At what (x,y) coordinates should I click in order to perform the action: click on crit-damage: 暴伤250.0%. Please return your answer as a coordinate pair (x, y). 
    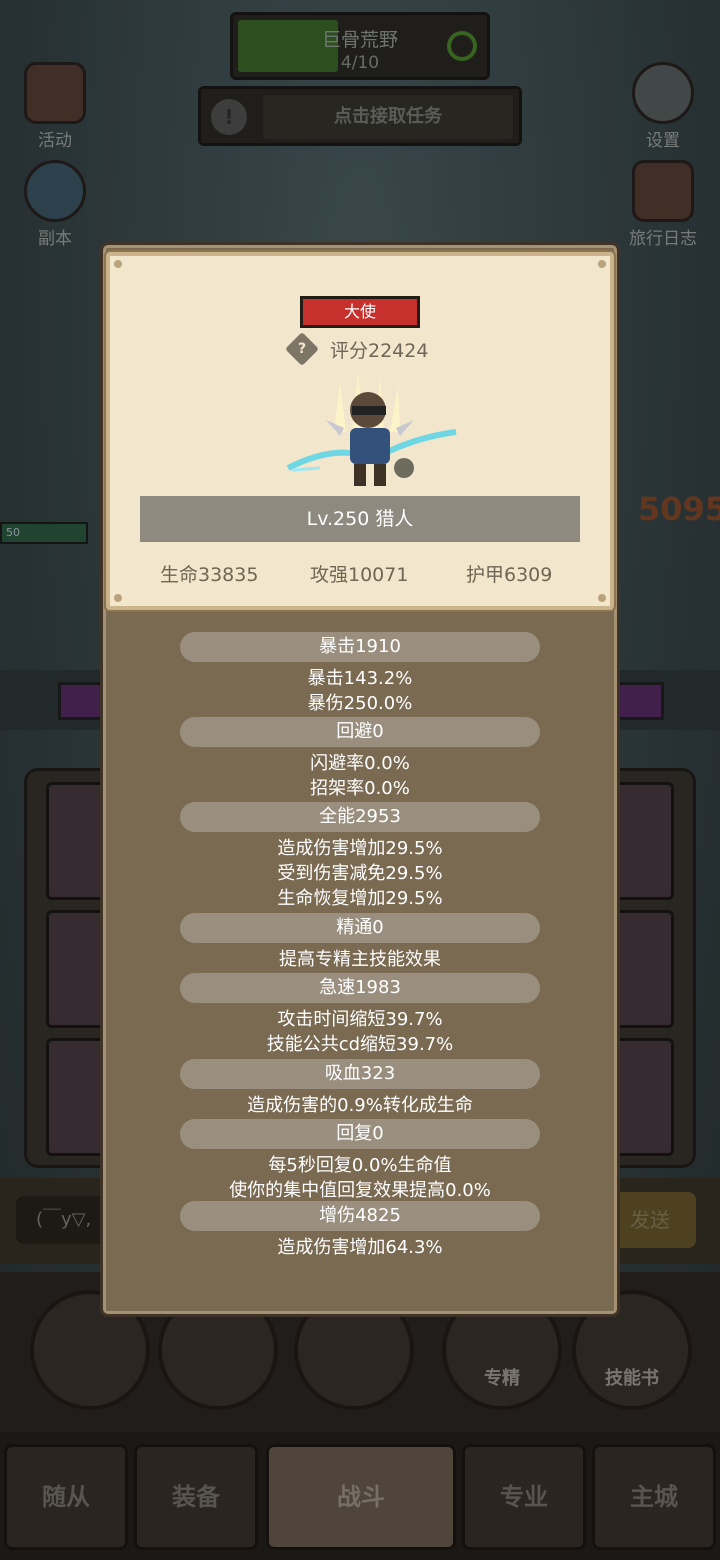
    Looking at the image, I should click on (360, 703).